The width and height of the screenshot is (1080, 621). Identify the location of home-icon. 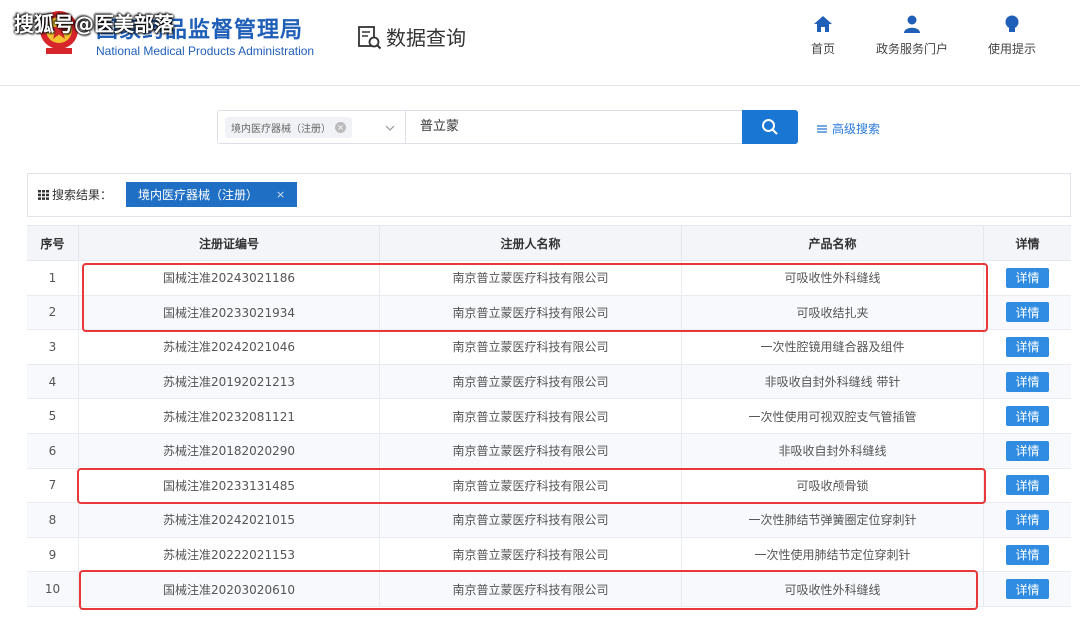
(823, 24).